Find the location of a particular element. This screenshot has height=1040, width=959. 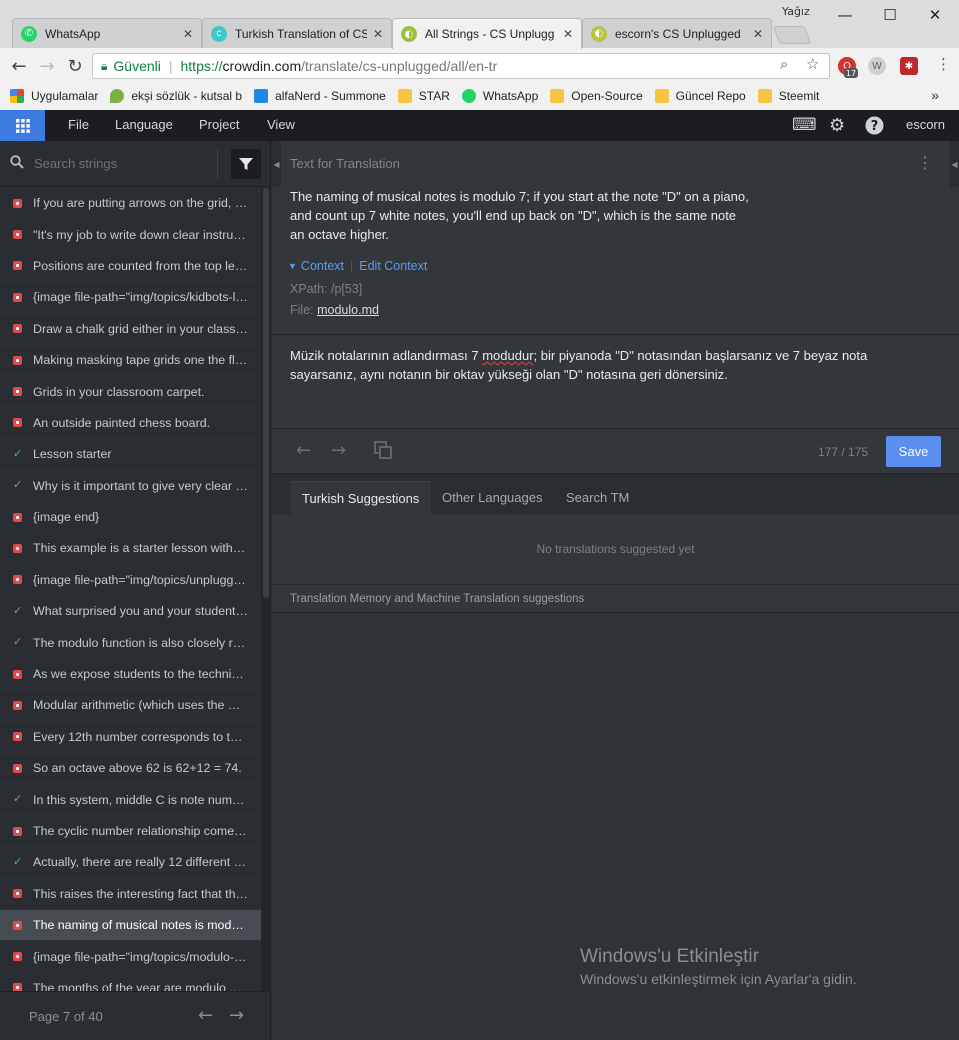

apps-grid-button is located at coordinates (22, 125).